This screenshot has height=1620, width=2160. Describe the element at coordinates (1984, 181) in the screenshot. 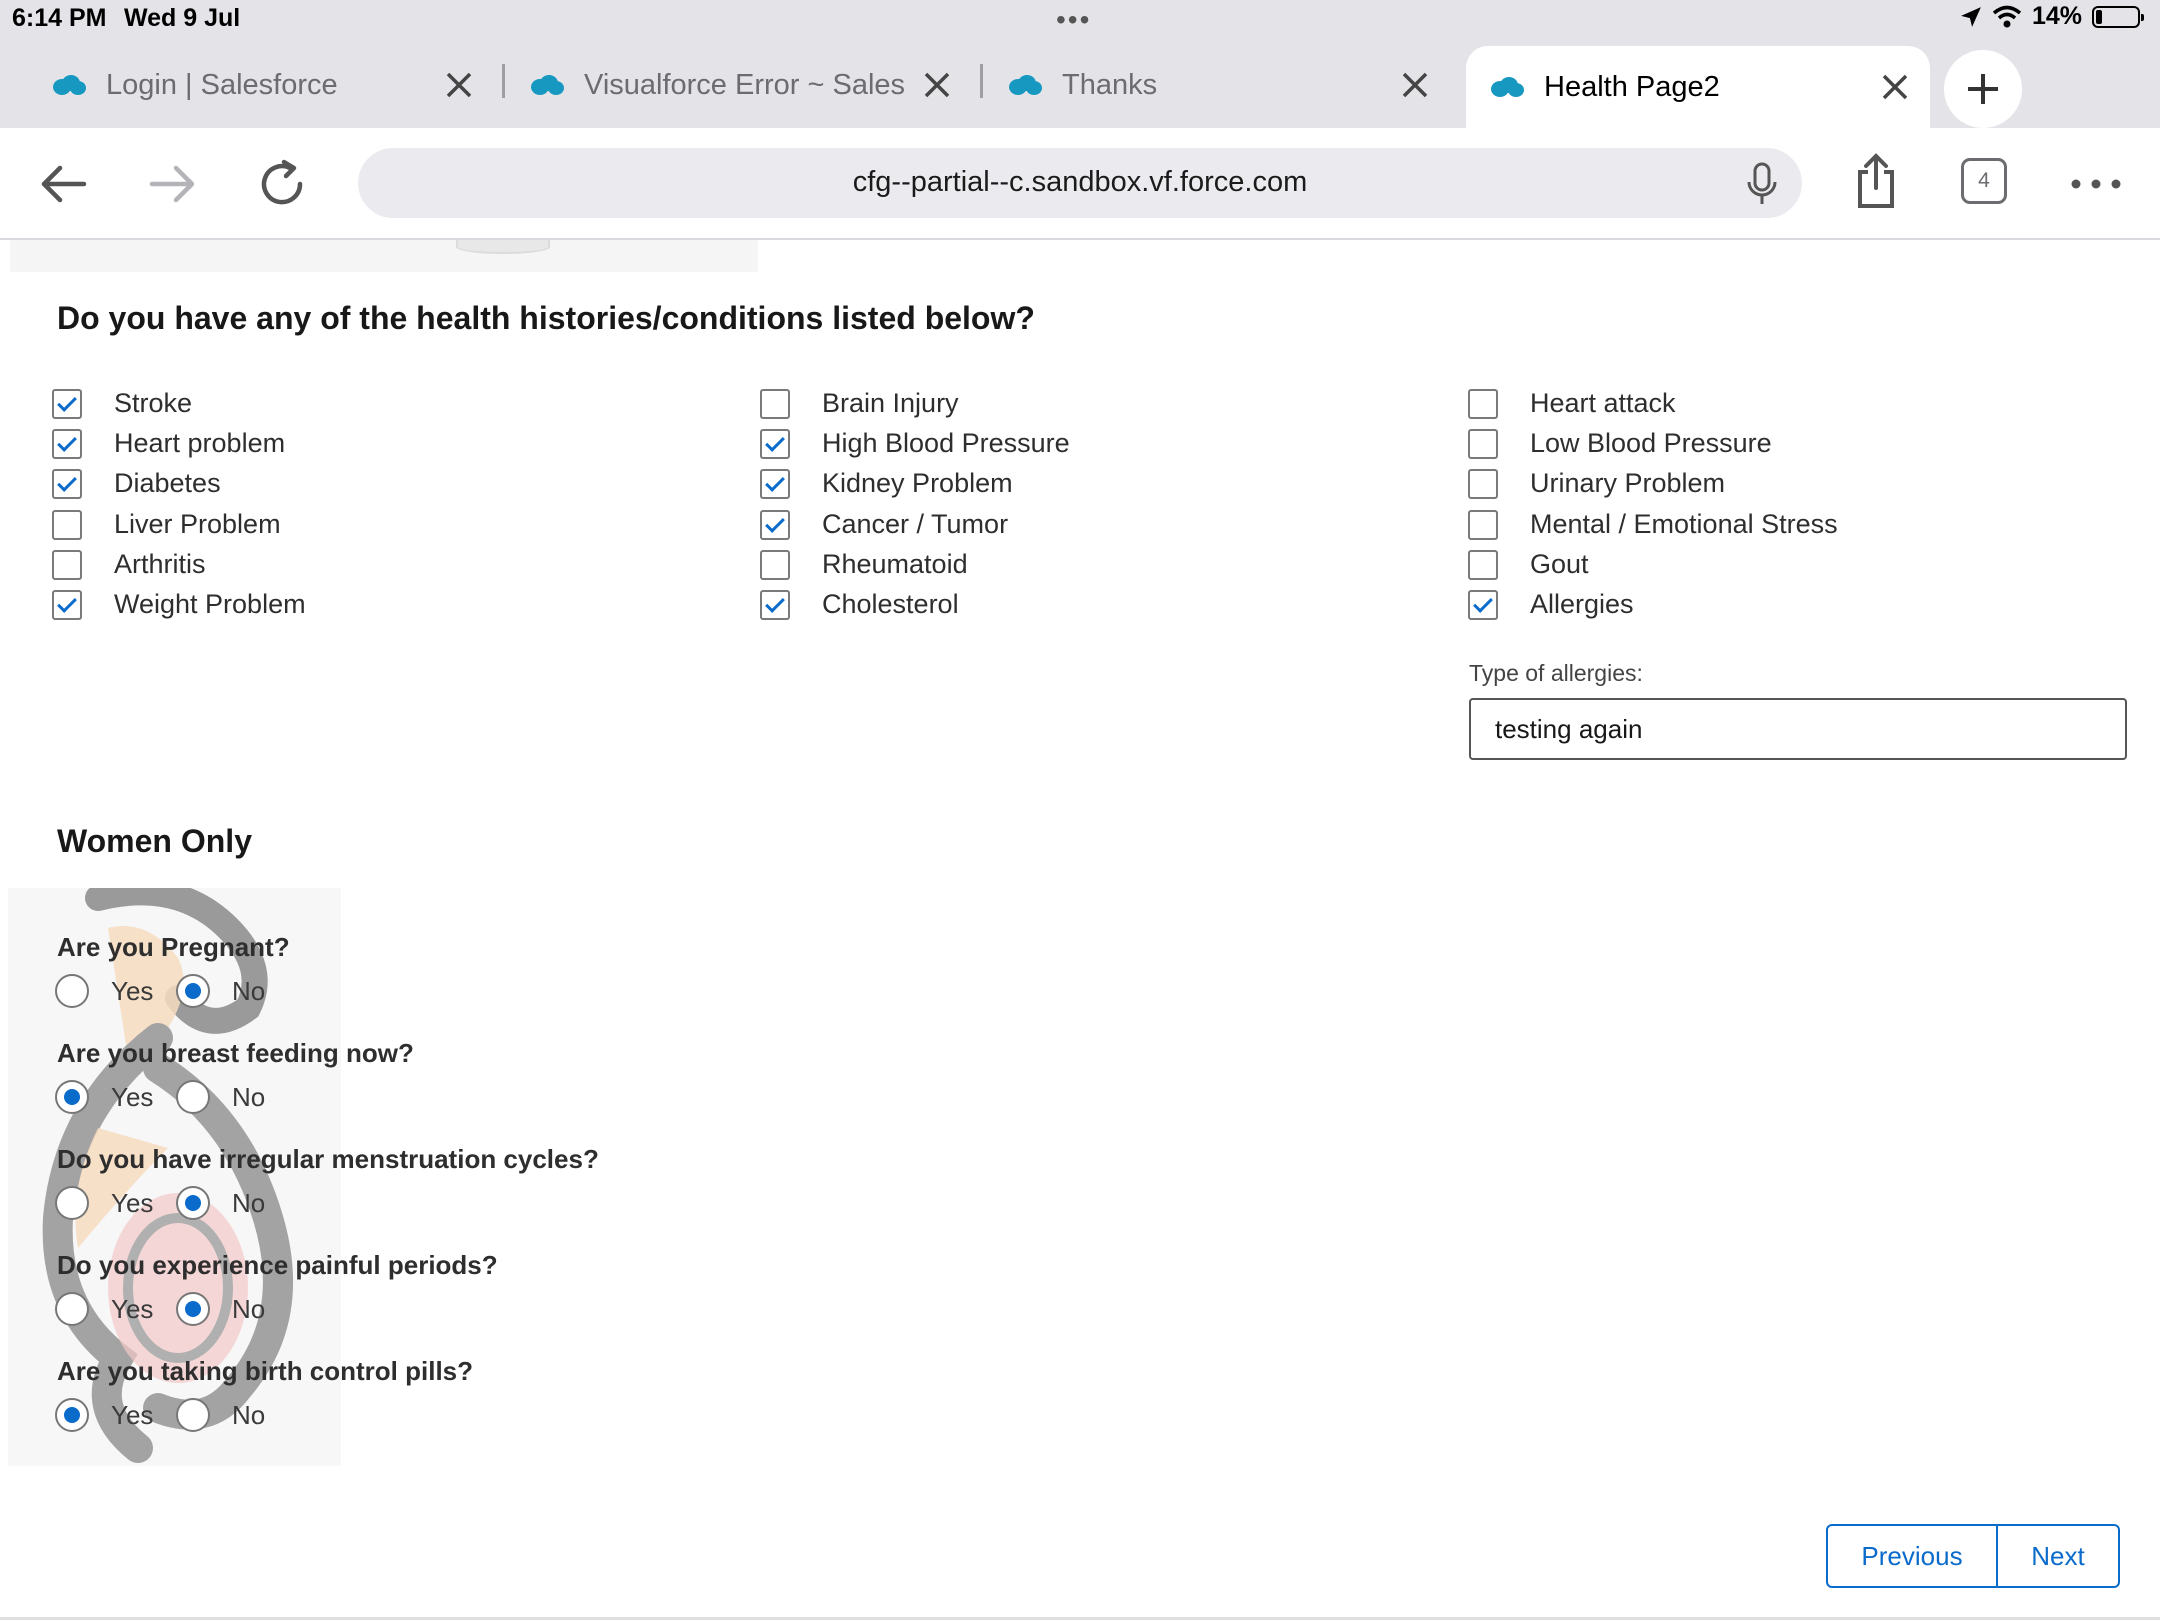

I see `tab-count-button: 4` at that location.